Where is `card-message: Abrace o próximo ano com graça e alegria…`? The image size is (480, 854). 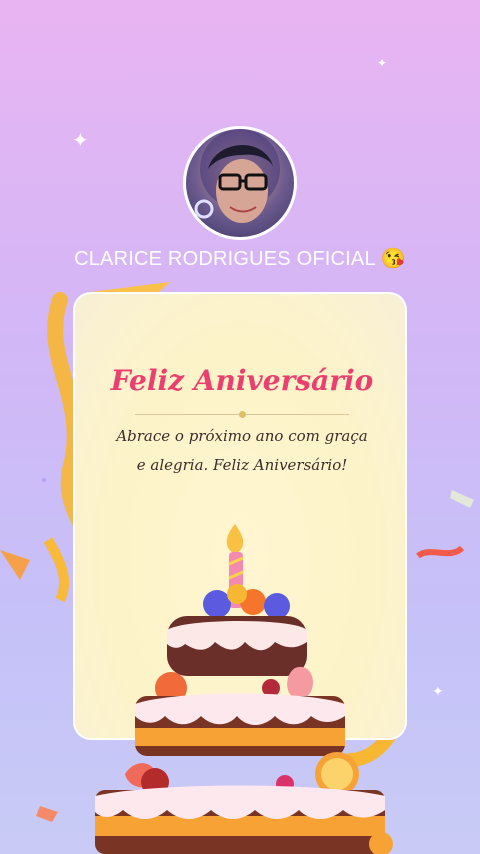 card-message: Abrace o próximo ano com graça e alegria… is located at coordinates (242, 450).